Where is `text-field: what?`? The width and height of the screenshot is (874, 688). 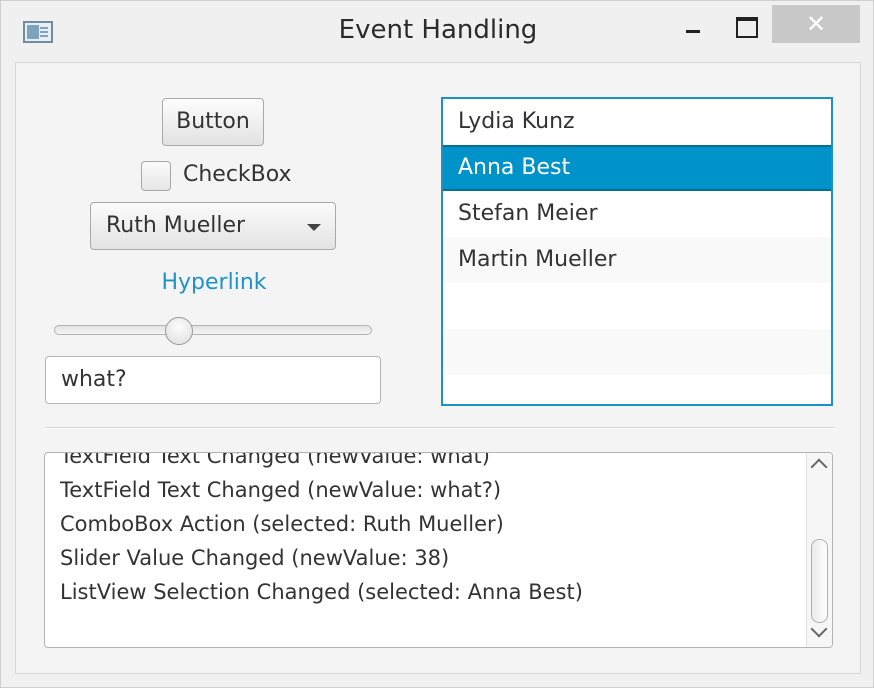
text-field: what? is located at coordinates (213, 380).